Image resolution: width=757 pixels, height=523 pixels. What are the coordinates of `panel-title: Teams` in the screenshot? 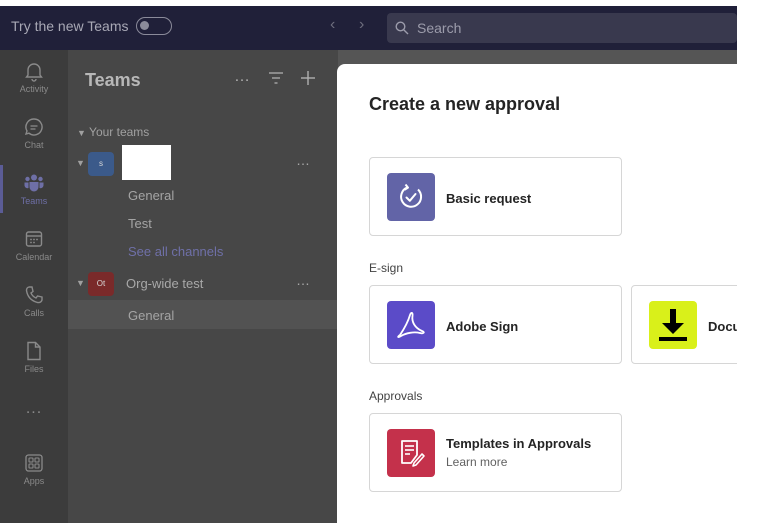 It's located at (113, 80).